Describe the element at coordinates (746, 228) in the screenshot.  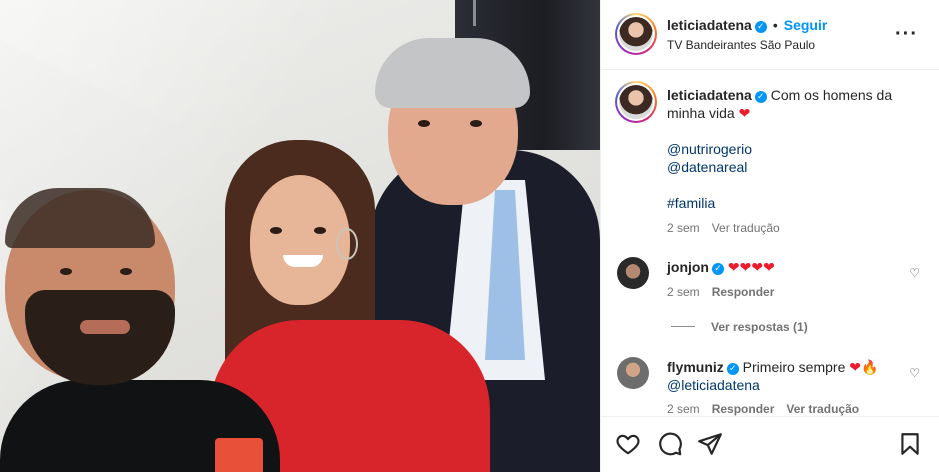
I see `caption-translate-link: Ver tradução` at that location.